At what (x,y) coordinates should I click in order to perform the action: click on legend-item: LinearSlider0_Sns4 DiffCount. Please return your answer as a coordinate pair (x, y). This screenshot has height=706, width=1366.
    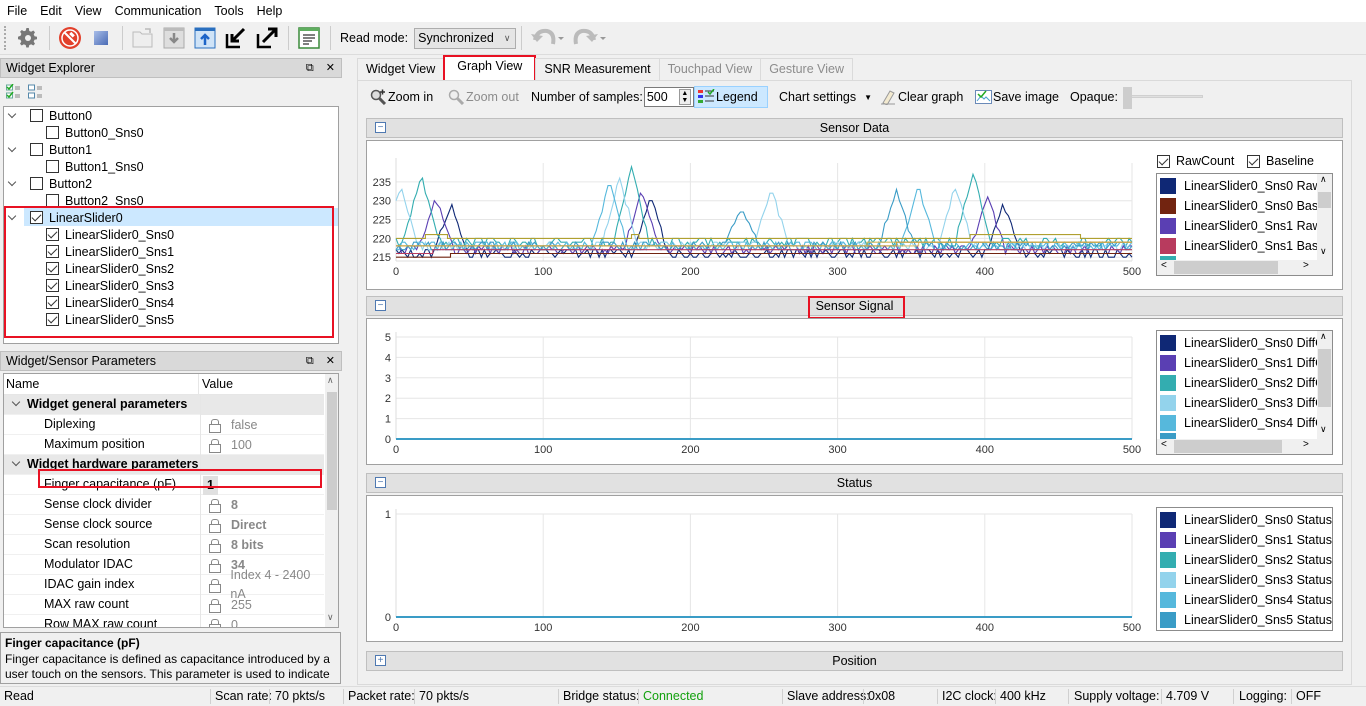
    Looking at the image, I should click on (1246, 423).